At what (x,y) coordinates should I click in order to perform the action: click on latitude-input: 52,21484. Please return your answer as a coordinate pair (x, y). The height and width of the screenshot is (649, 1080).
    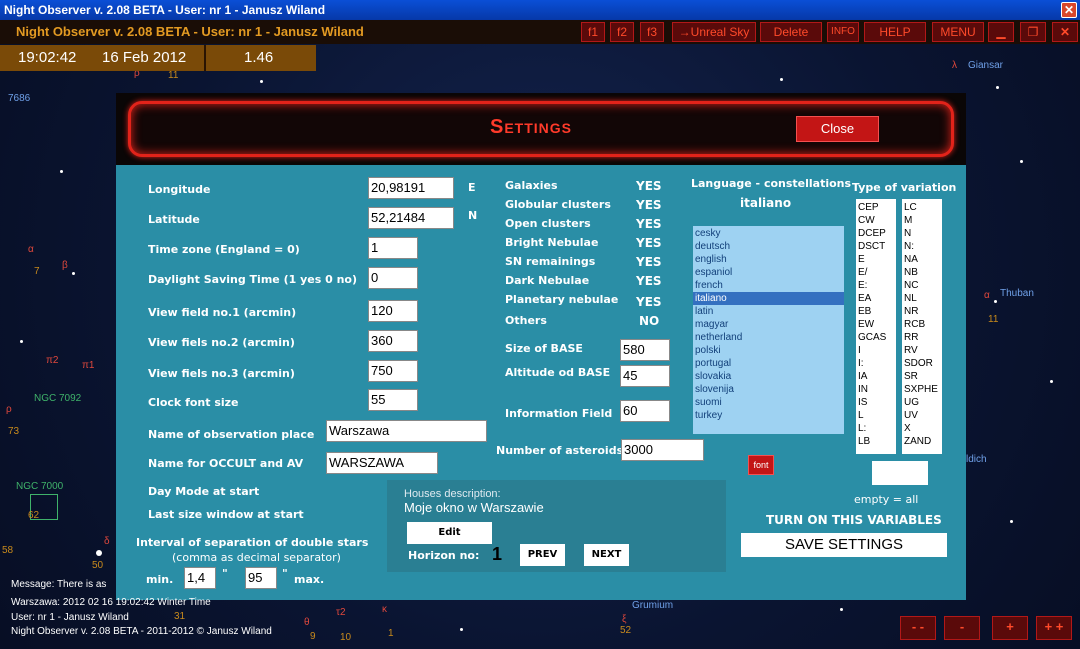
    Looking at the image, I should click on (411, 218).